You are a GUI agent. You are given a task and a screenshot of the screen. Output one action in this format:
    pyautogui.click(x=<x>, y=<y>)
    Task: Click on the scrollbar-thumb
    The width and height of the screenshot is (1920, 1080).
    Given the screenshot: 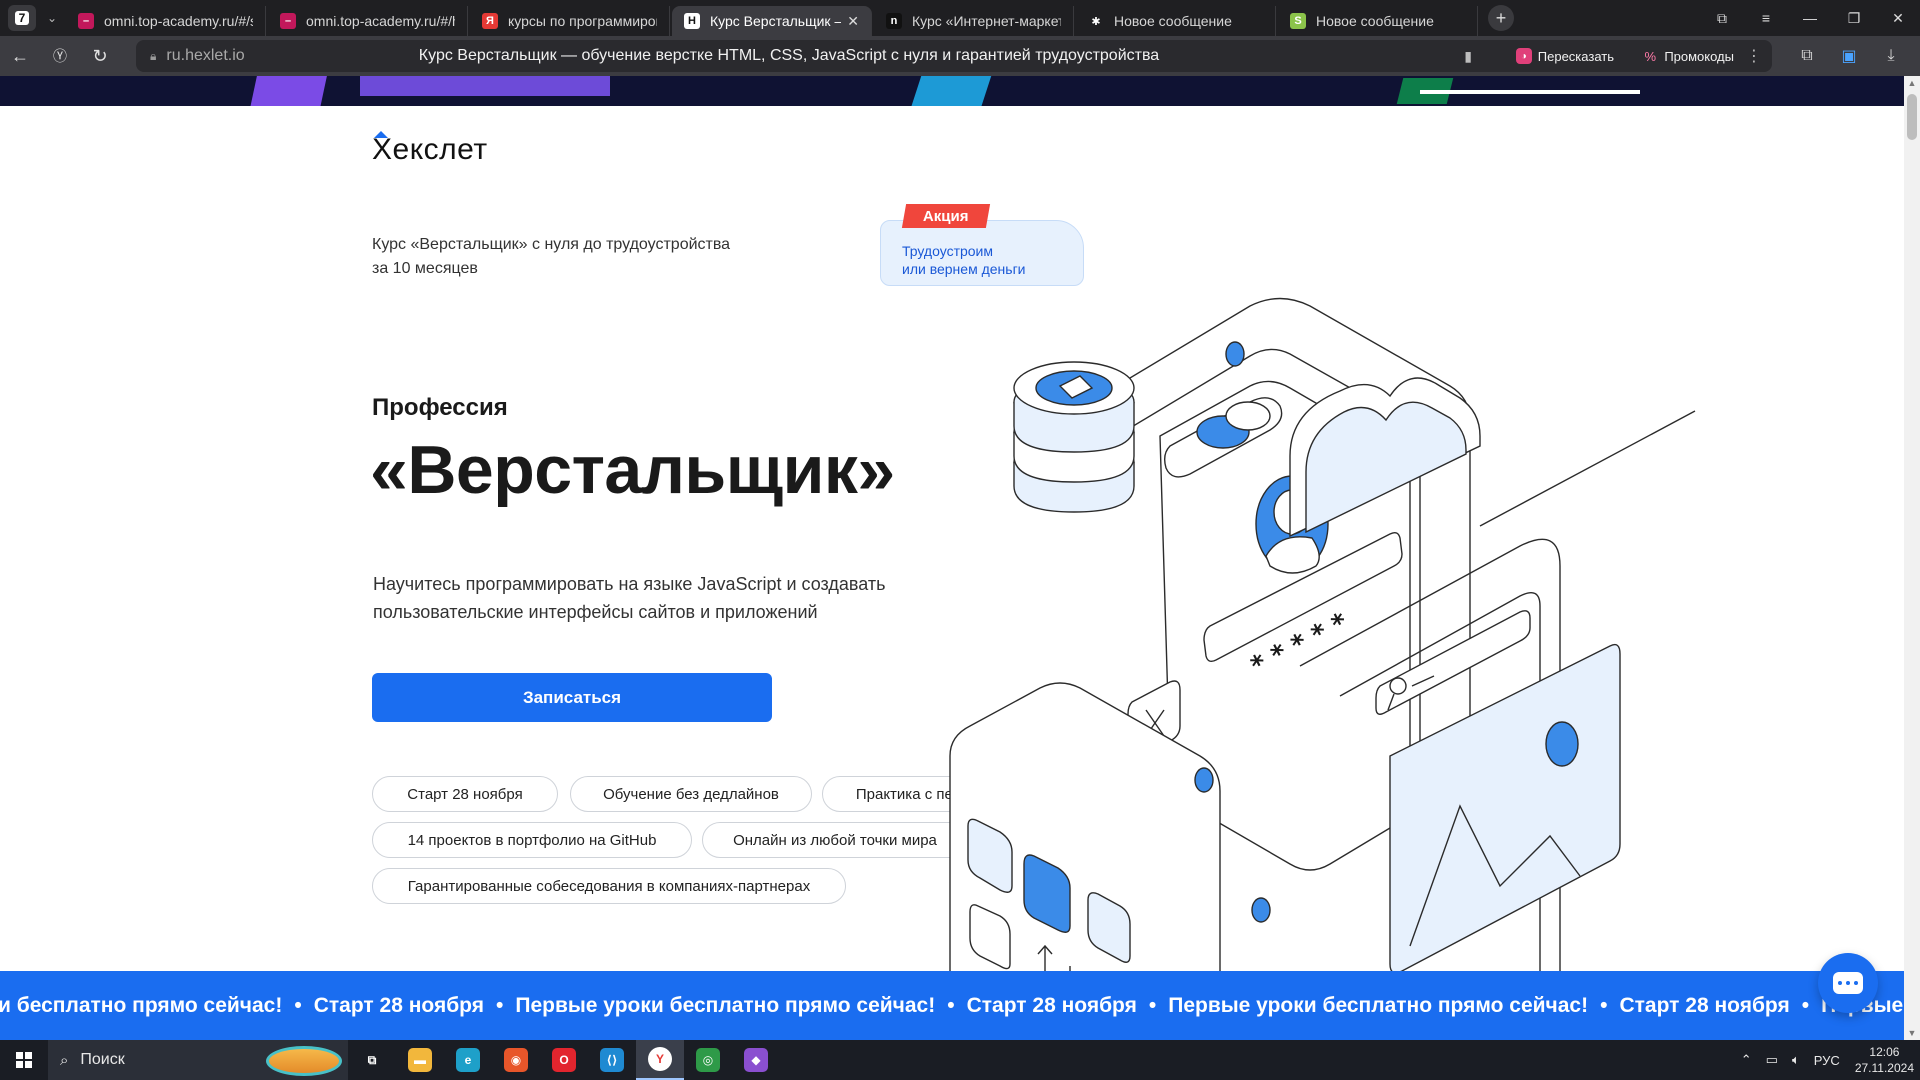 What is the action you would take?
    pyautogui.click(x=1912, y=117)
    